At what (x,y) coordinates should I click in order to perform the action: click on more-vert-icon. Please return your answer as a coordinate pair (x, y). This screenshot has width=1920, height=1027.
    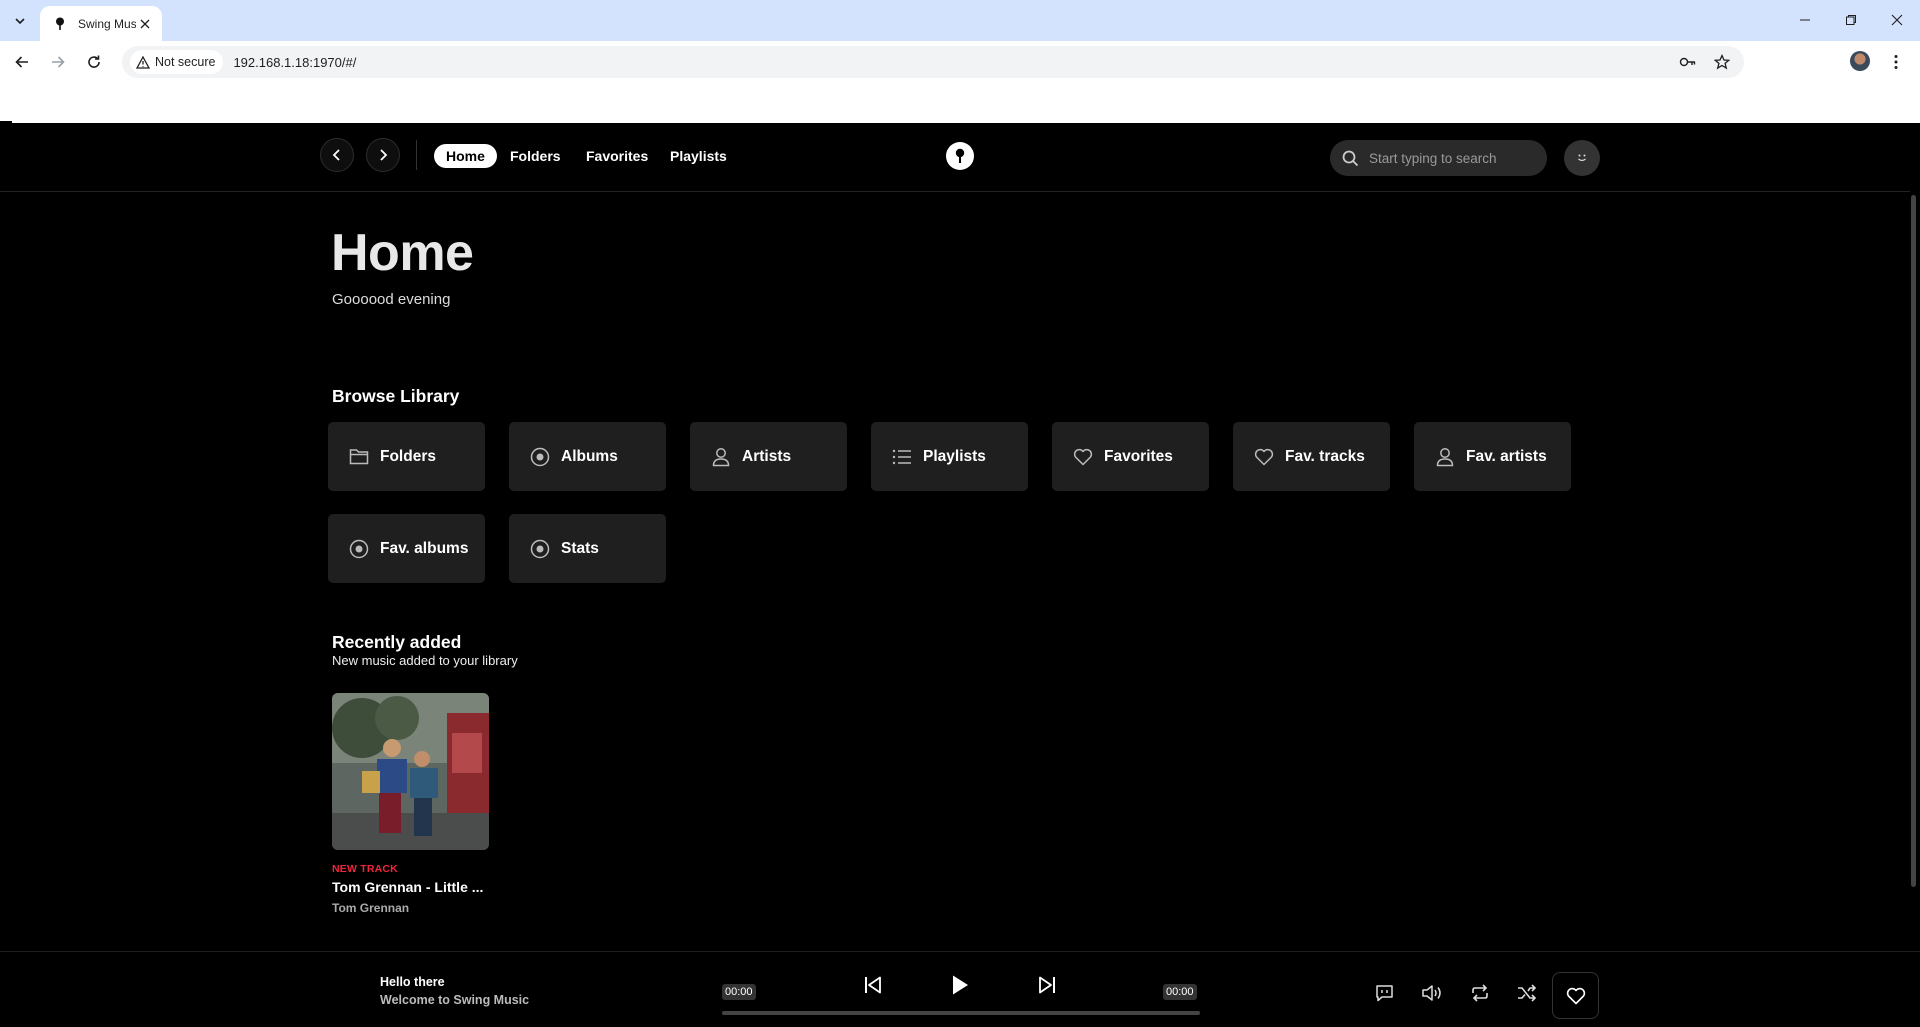
    Looking at the image, I should click on (1896, 62).